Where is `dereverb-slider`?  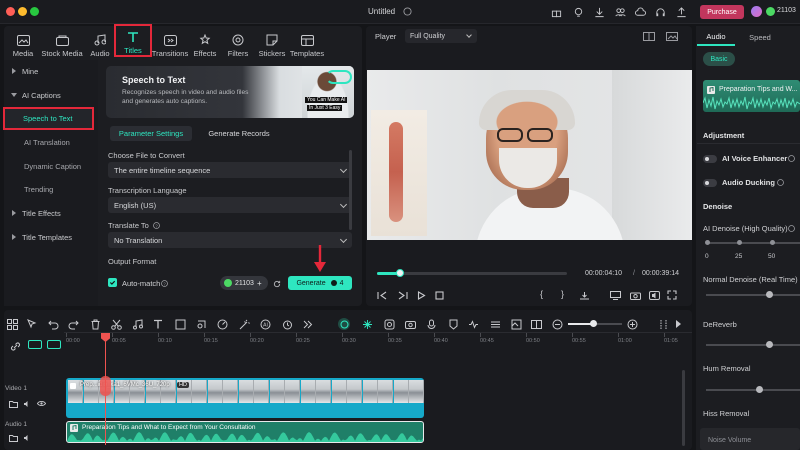 dereverb-slider is located at coordinates (753, 345).